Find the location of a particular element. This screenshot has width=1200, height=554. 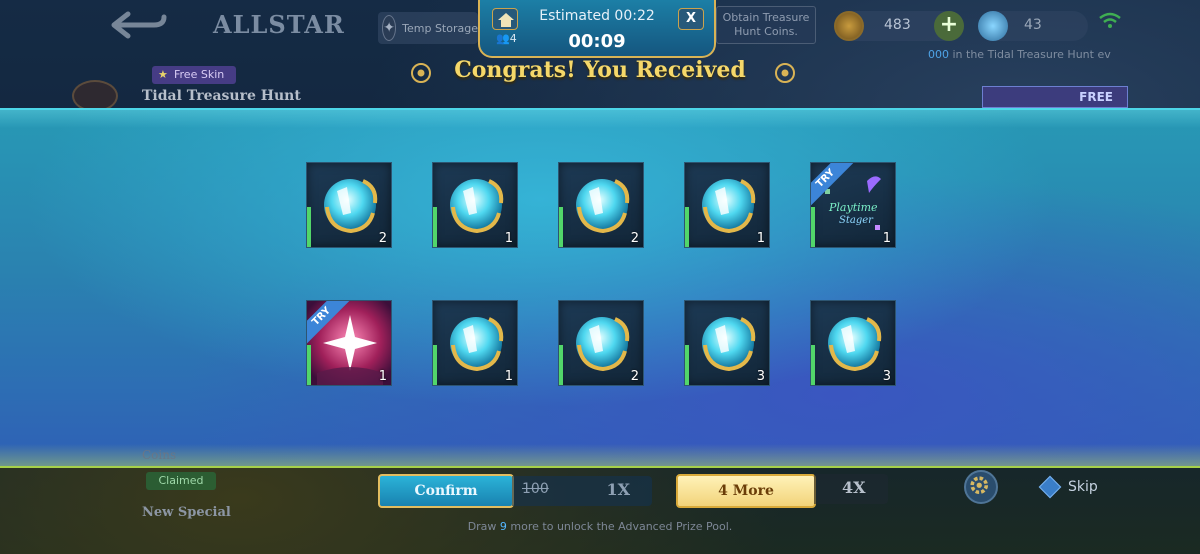

storage-icon: ✦ is located at coordinates (389, 28).